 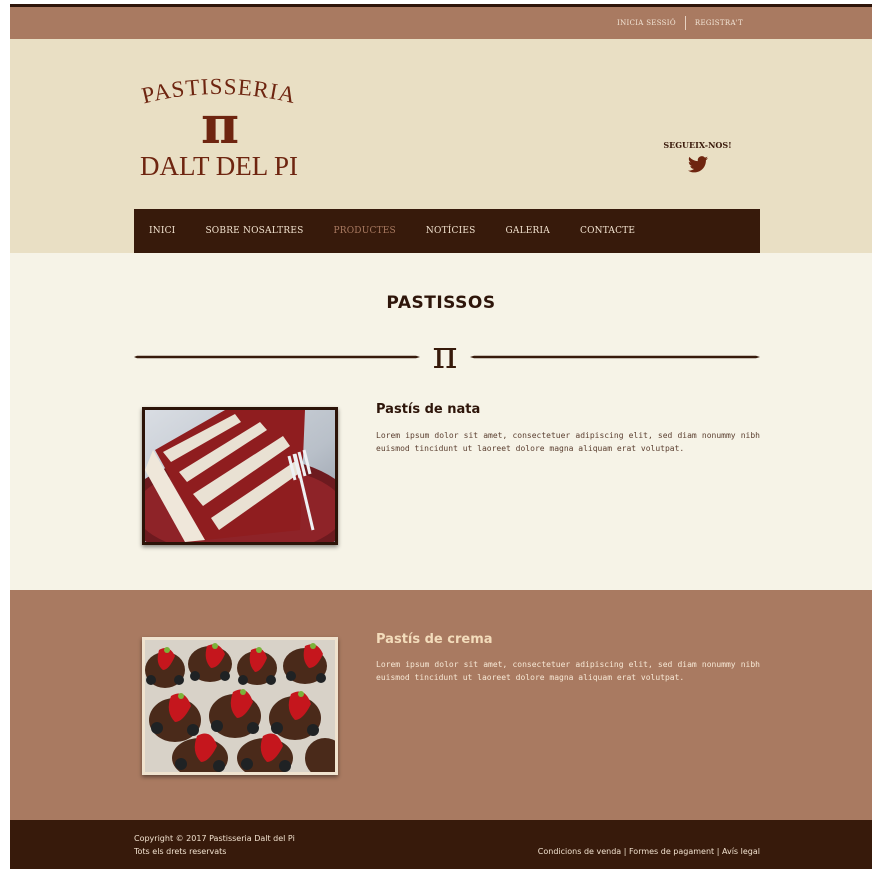 What do you see at coordinates (254, 231) in the screenshot?
I see `nav-item-sobre-nosaltres: SOBRE NOSALTRES` at bounding box center [254, 231].